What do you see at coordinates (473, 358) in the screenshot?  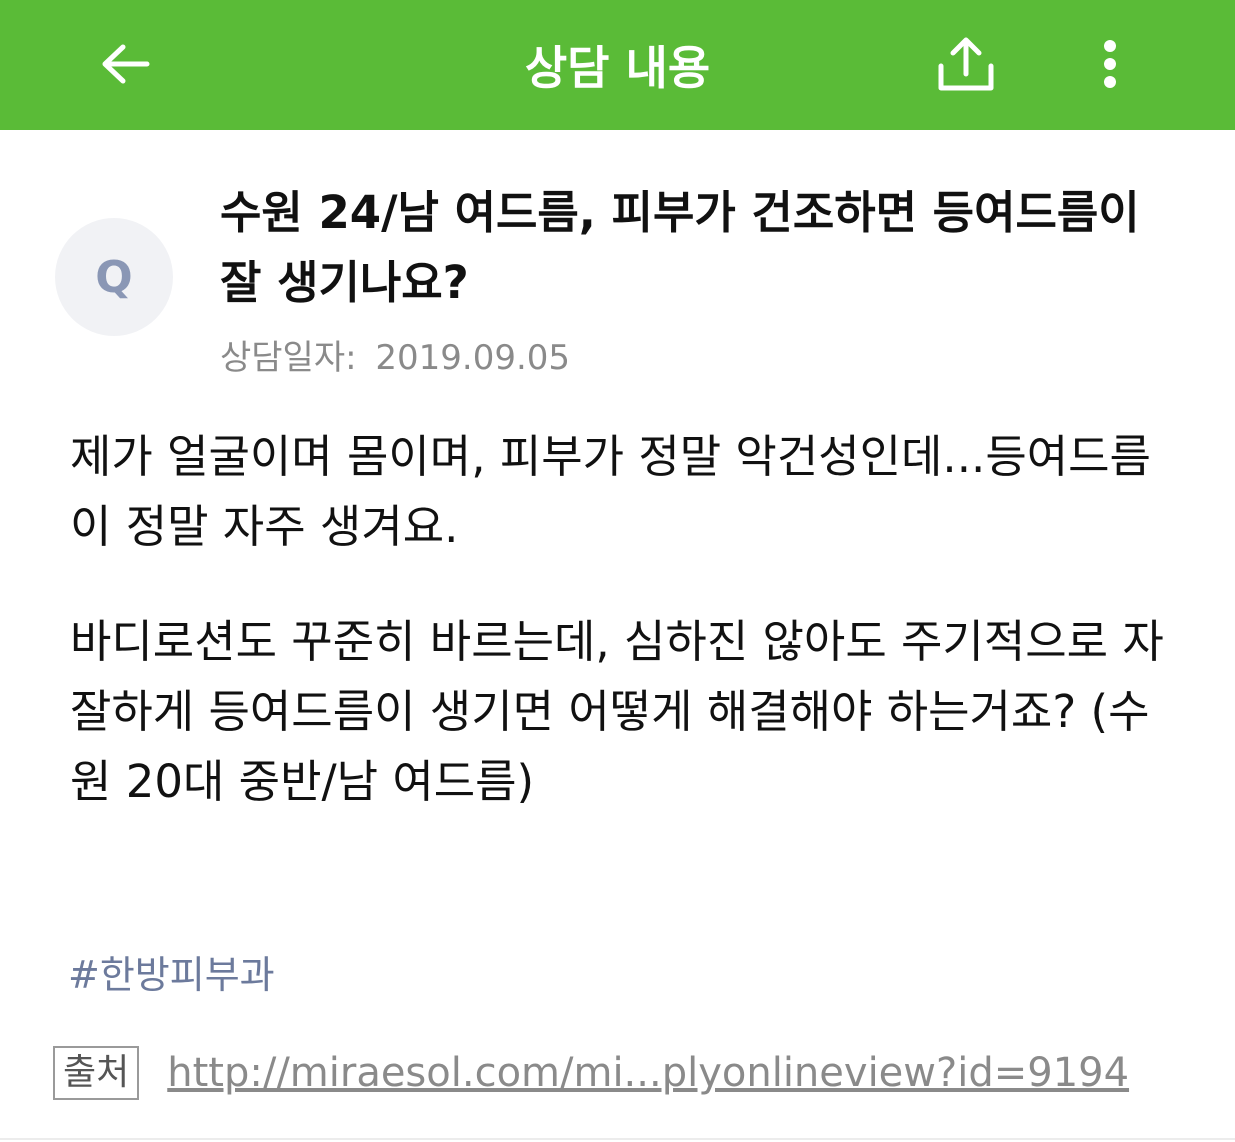 I see `consult-date-value: 2019.09.05` at bounding box center [473, 358].